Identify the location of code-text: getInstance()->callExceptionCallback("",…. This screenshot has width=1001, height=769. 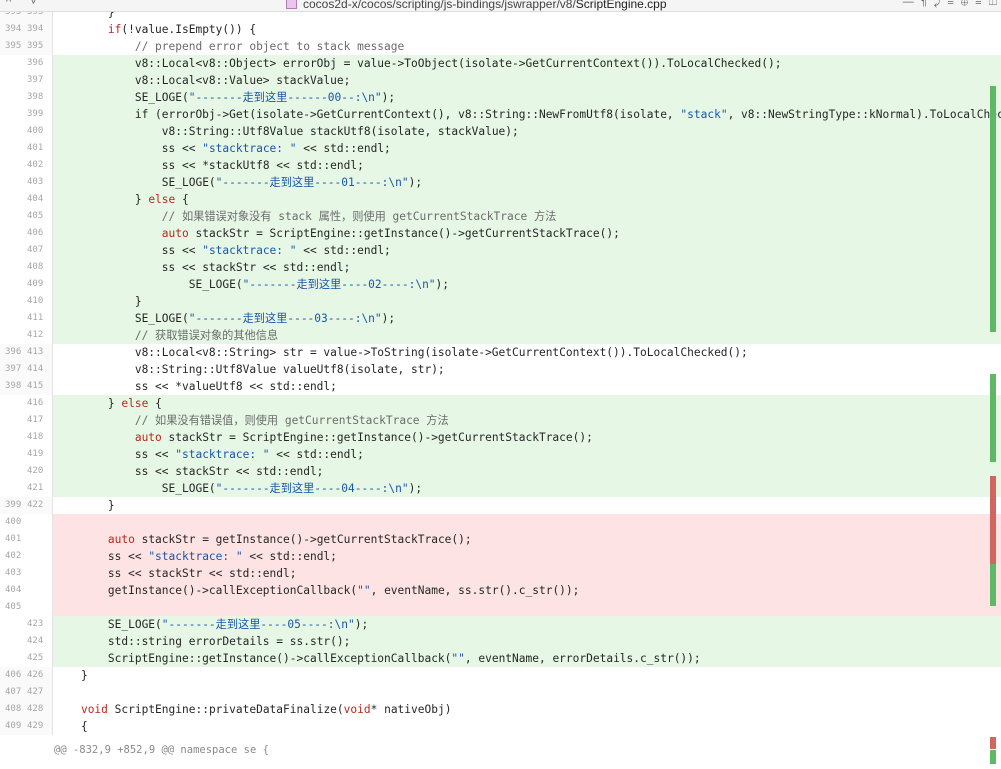
(317, 590).